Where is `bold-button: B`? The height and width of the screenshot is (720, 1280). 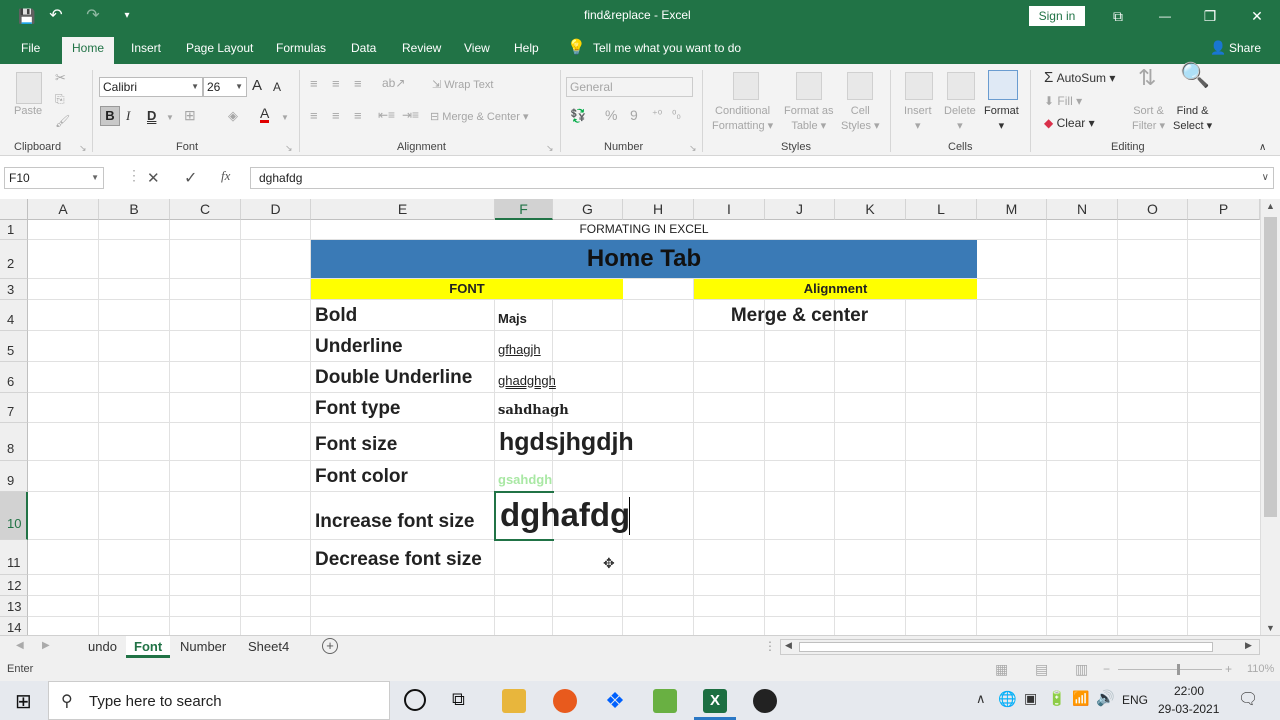
bold-button: B is located at coordinates (110, 116).